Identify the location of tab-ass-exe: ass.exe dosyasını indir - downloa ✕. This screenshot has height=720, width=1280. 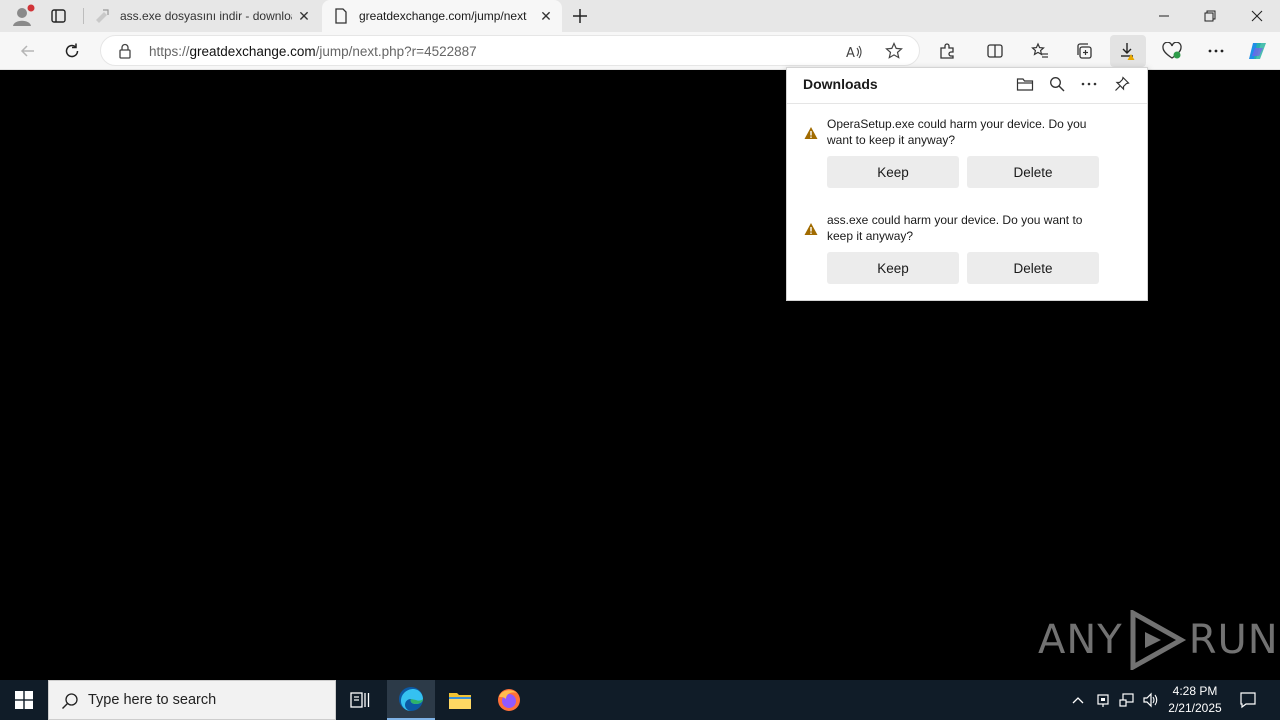
(202, 16).